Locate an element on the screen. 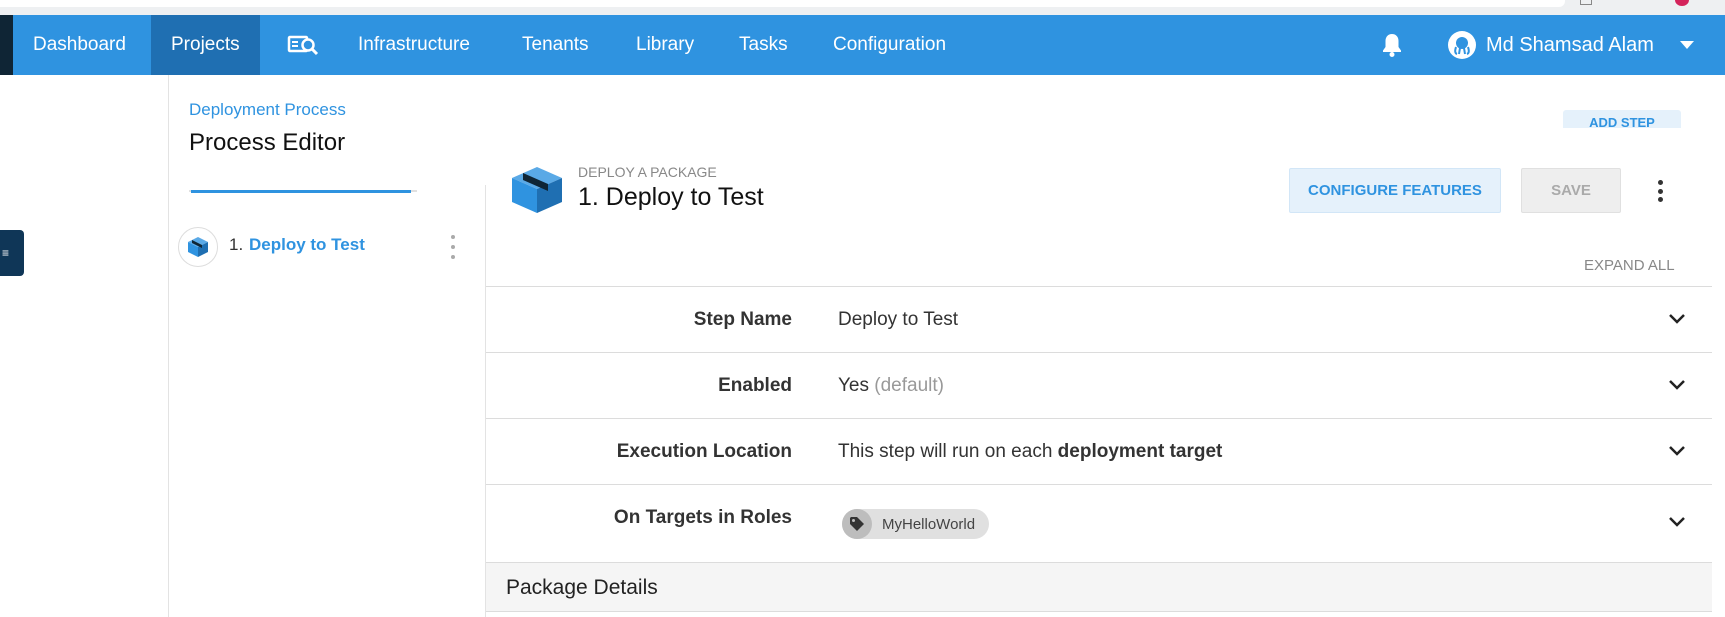 This screenshot has width=1725, height=617. field-target-roles: On Targets in Roles MyHelloWorld is located at coordinates (1099, 523).